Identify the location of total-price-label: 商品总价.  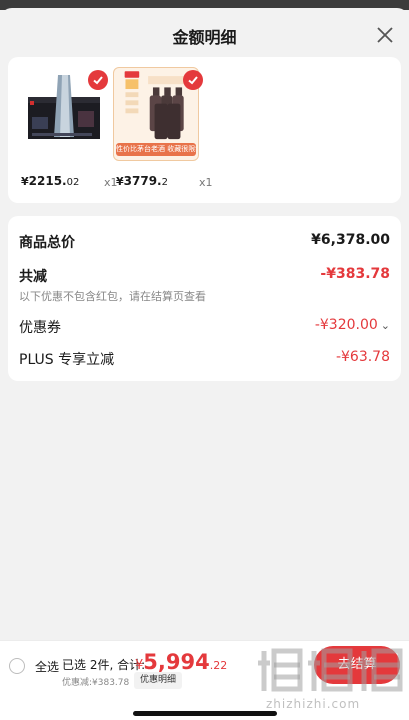
(47, 243).